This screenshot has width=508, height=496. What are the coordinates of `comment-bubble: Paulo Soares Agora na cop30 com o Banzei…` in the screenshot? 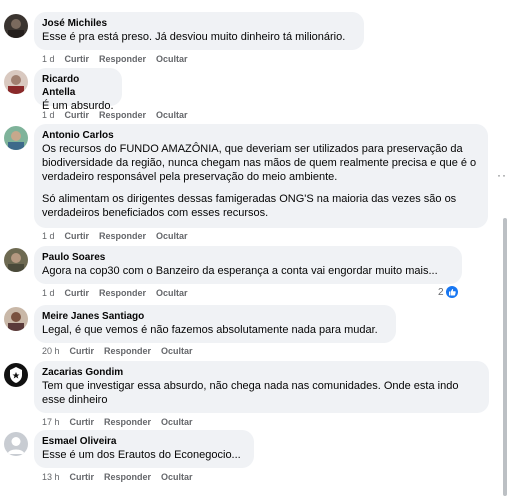 It's located at (248, 265).